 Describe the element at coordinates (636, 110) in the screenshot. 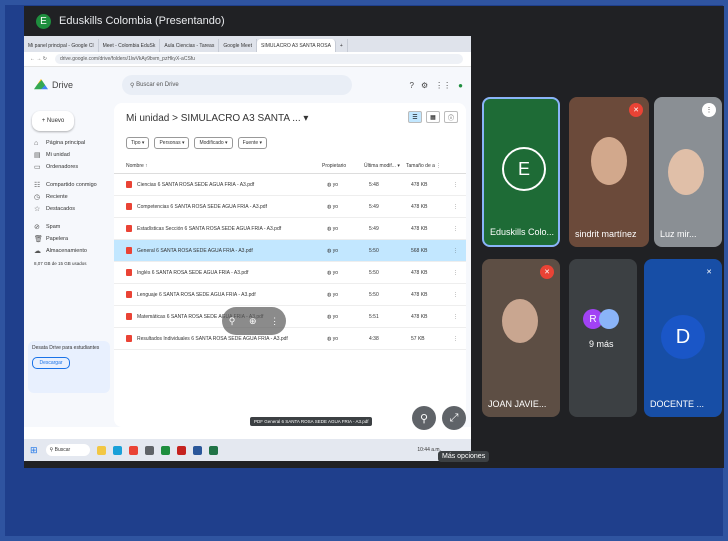

I see `mic-off-icon: ✕` at that location.